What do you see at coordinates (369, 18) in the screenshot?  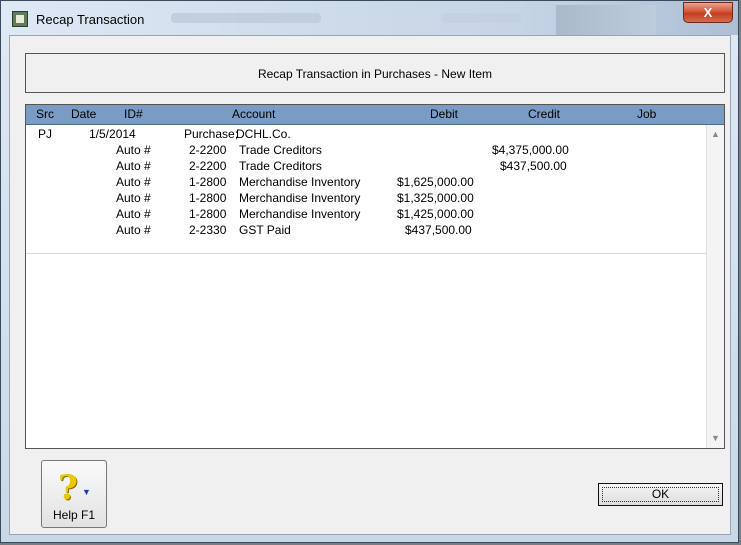 I see `title-bar: Recap Transaction X` at bounding box center [369, 18].